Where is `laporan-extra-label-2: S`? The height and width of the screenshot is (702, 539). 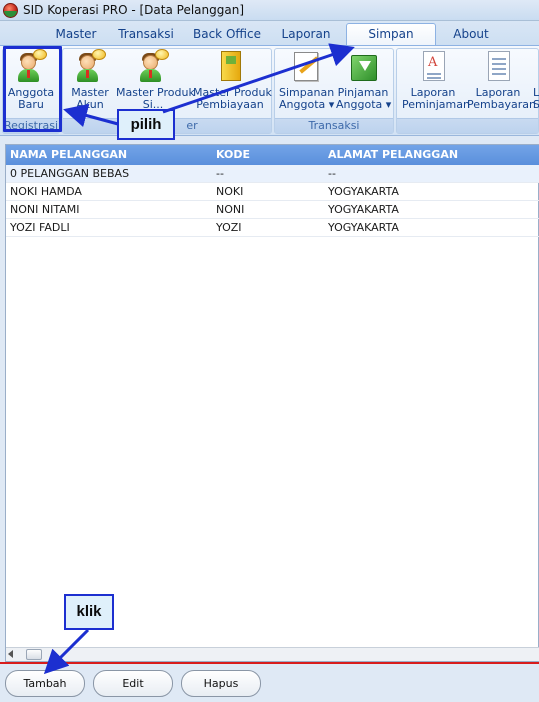 laporan-extra-label-2: S is located at coordinates (536, 104).